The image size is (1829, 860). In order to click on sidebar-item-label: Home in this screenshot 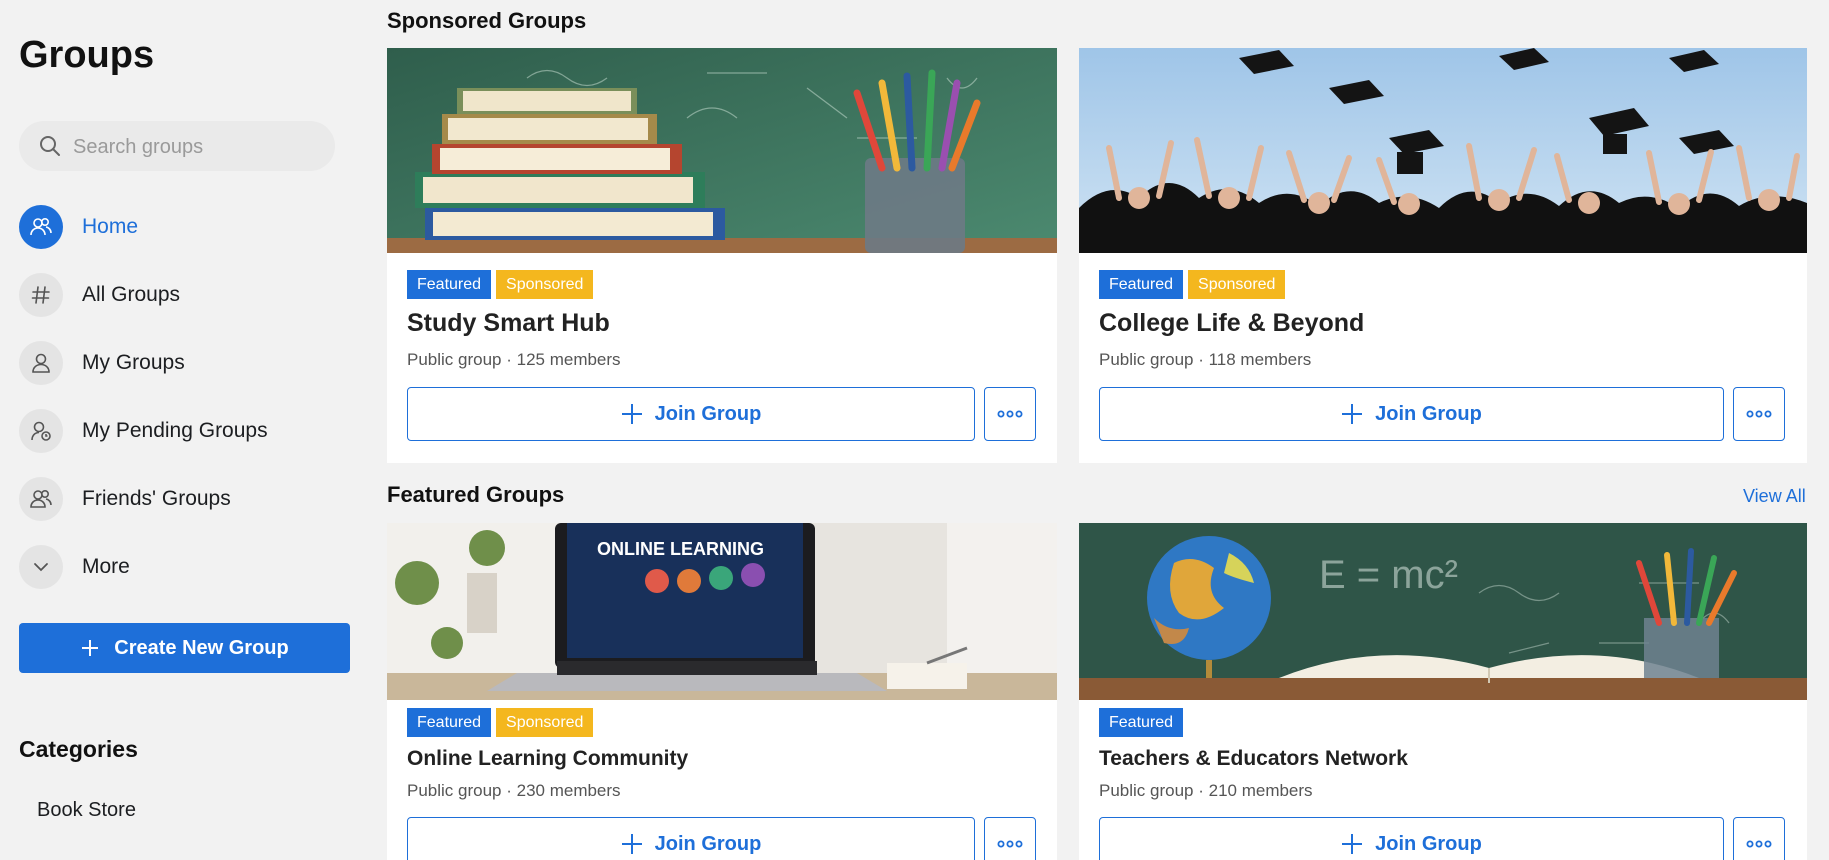, I will do `click(110, 226)`.